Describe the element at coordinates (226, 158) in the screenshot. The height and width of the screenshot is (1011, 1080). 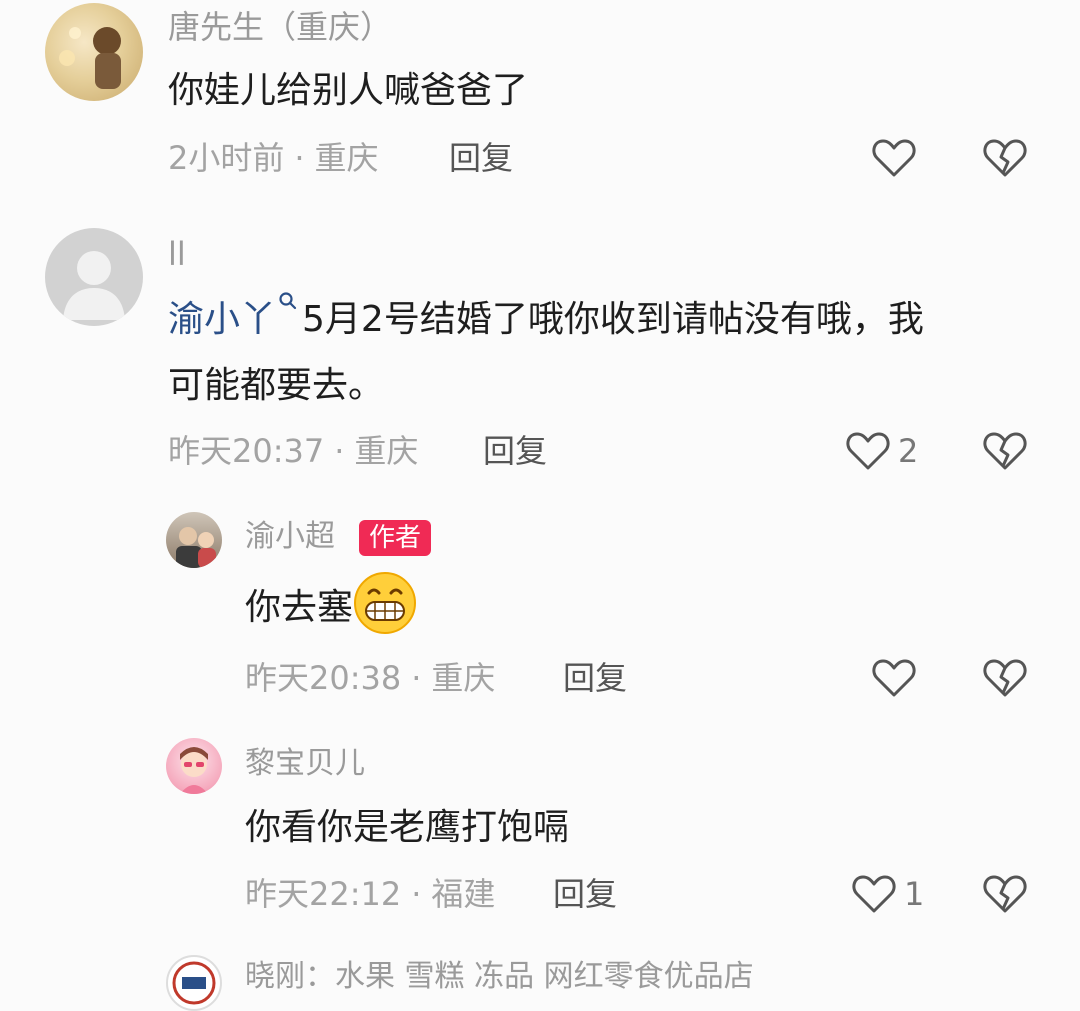
I see `comment-time: 2小时前` at that location.